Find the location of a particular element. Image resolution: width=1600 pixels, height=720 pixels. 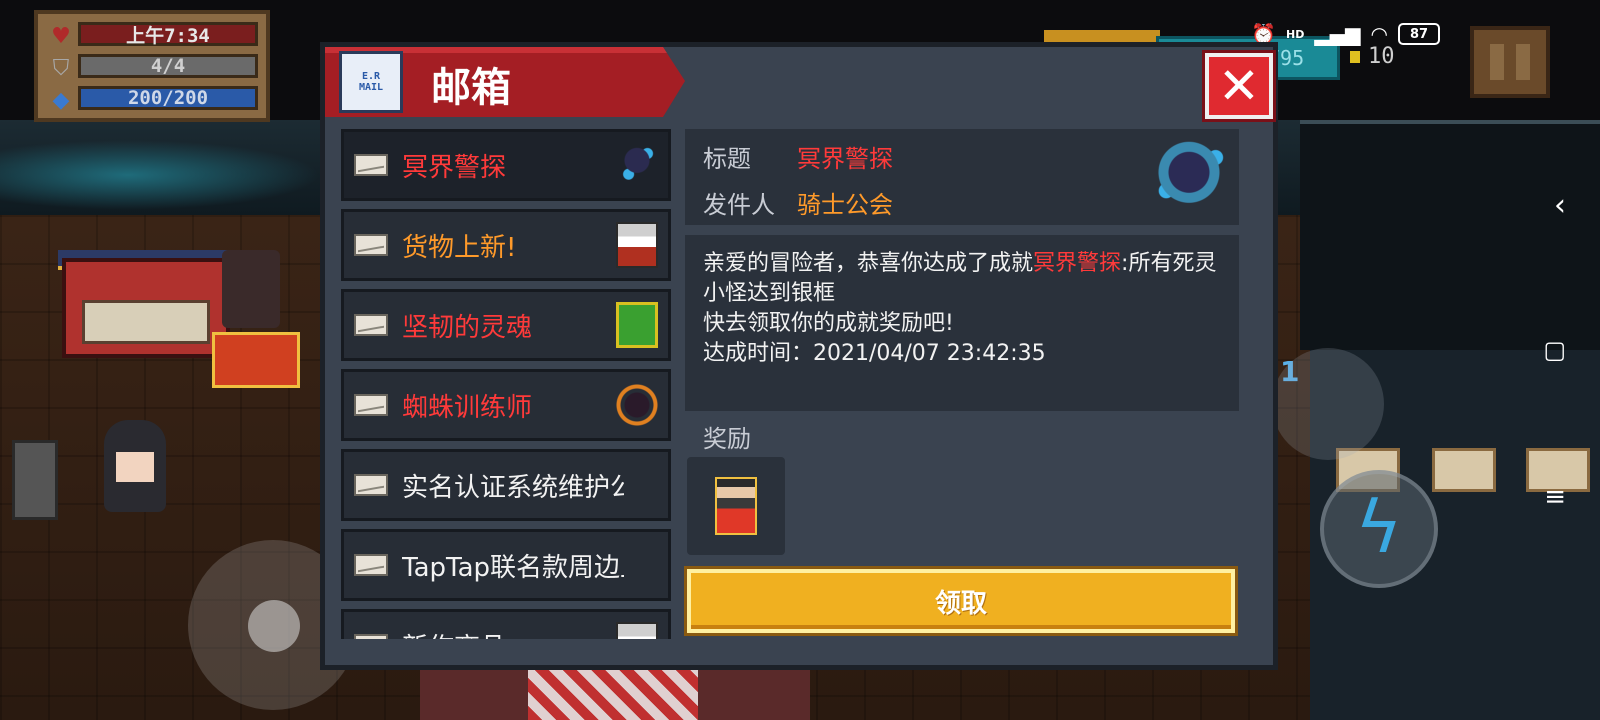

mail-body-time: 达成时间：2021/04/07 23:42:35 is located at coordinates (874, 353).